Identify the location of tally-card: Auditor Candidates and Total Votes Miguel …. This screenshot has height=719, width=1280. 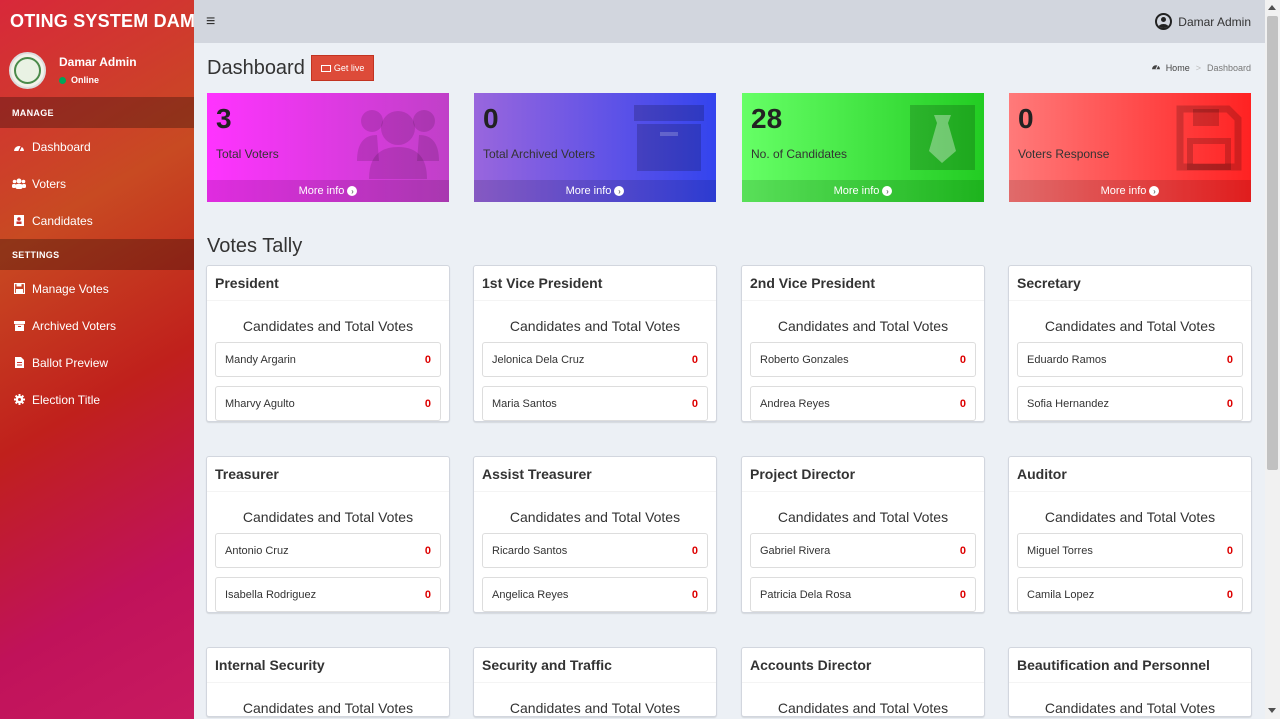
(1130, 534).